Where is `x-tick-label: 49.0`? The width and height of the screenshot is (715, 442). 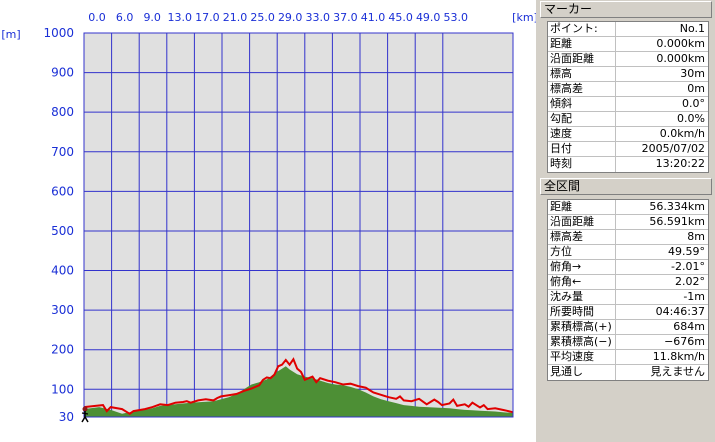 x-tick-label: 49.0 is located at coordinates (428, 17).